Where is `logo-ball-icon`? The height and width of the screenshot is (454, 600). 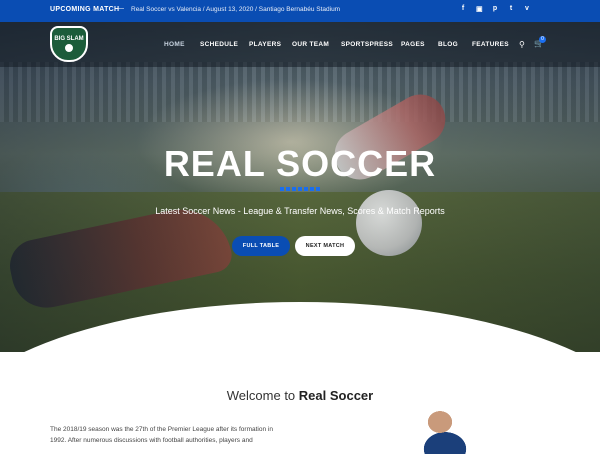
logo-ball-icon is located at coordinates (69, 47).